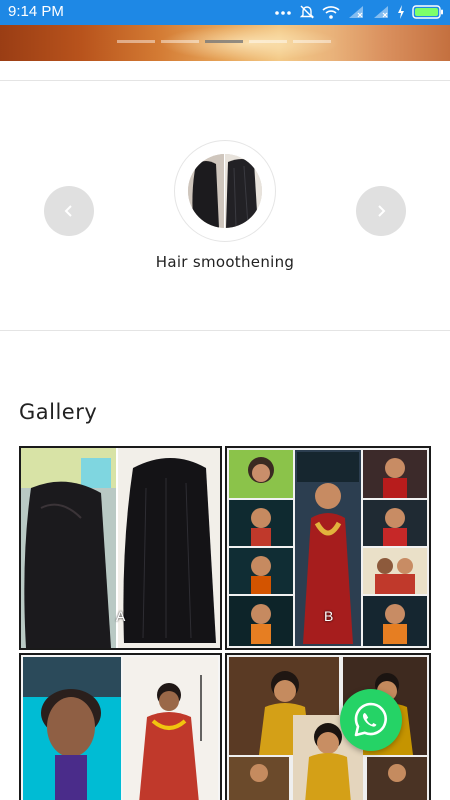 The width and height of the screenshot is (450, 800). What do you see at coordinates (283, 13) in the screenshot?
I see `more-dots-icon` at bounding box center [283, 13].